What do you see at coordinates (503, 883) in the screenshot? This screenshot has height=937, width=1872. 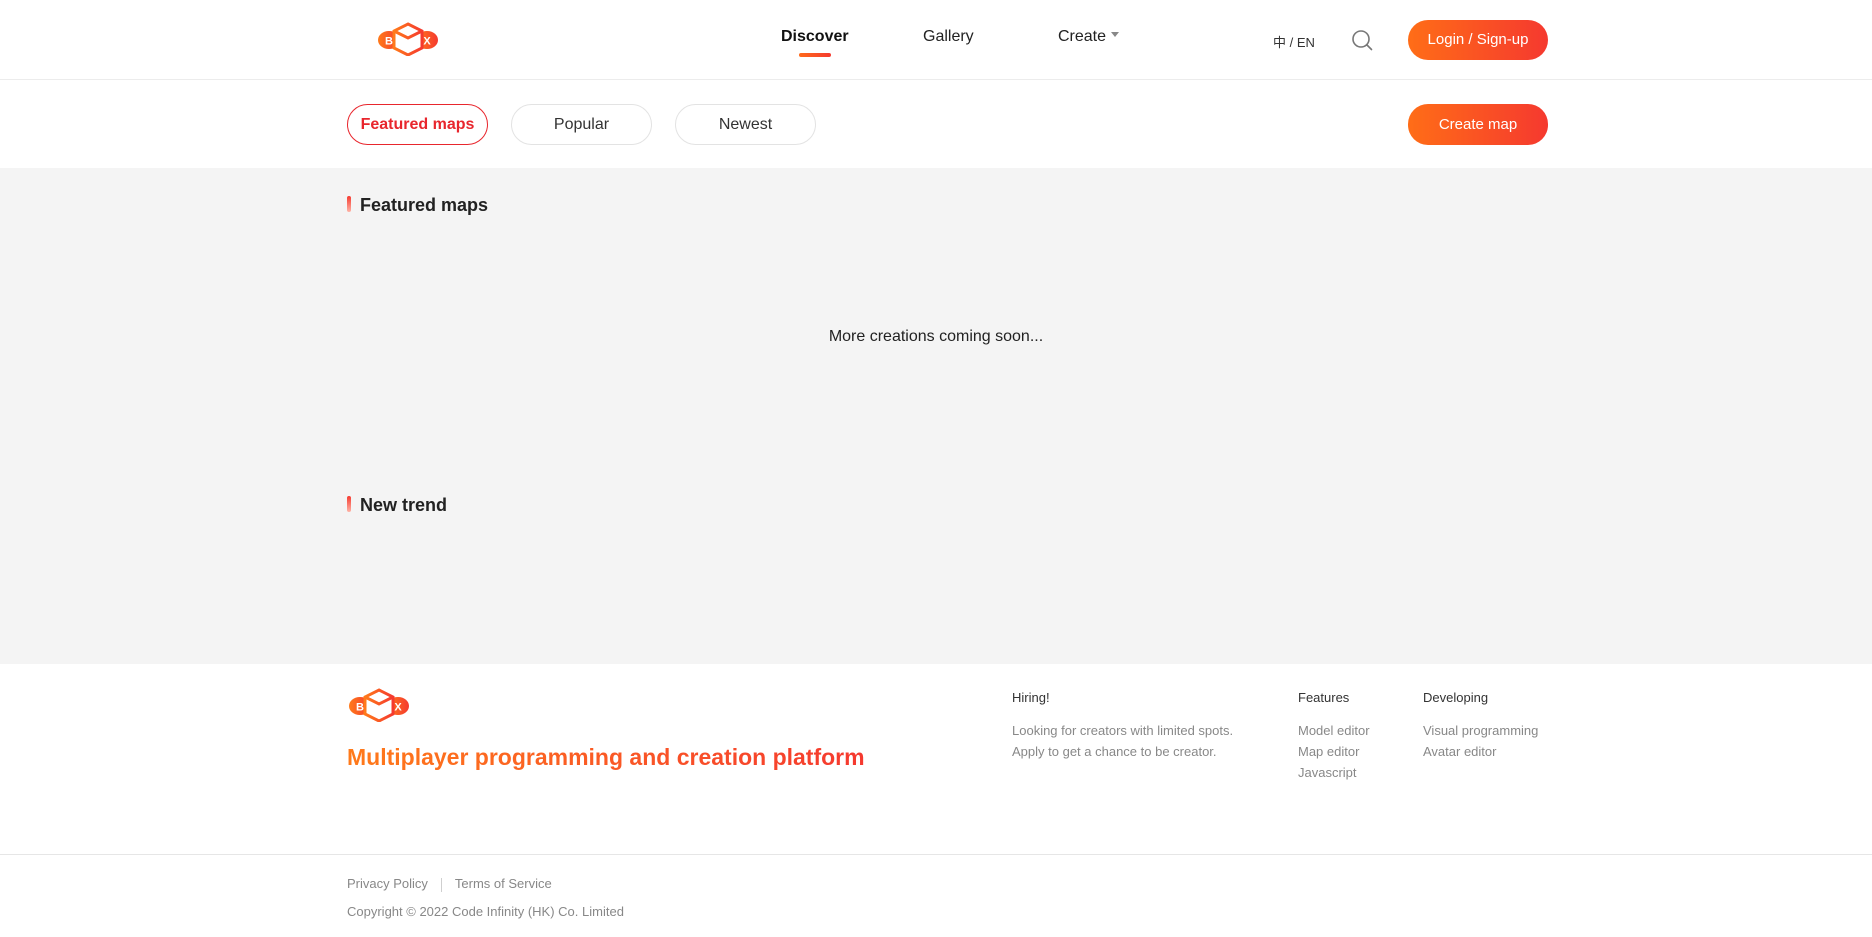 I see `terms-of-service-link: Terms of Service` at bounding box center [503, 883].